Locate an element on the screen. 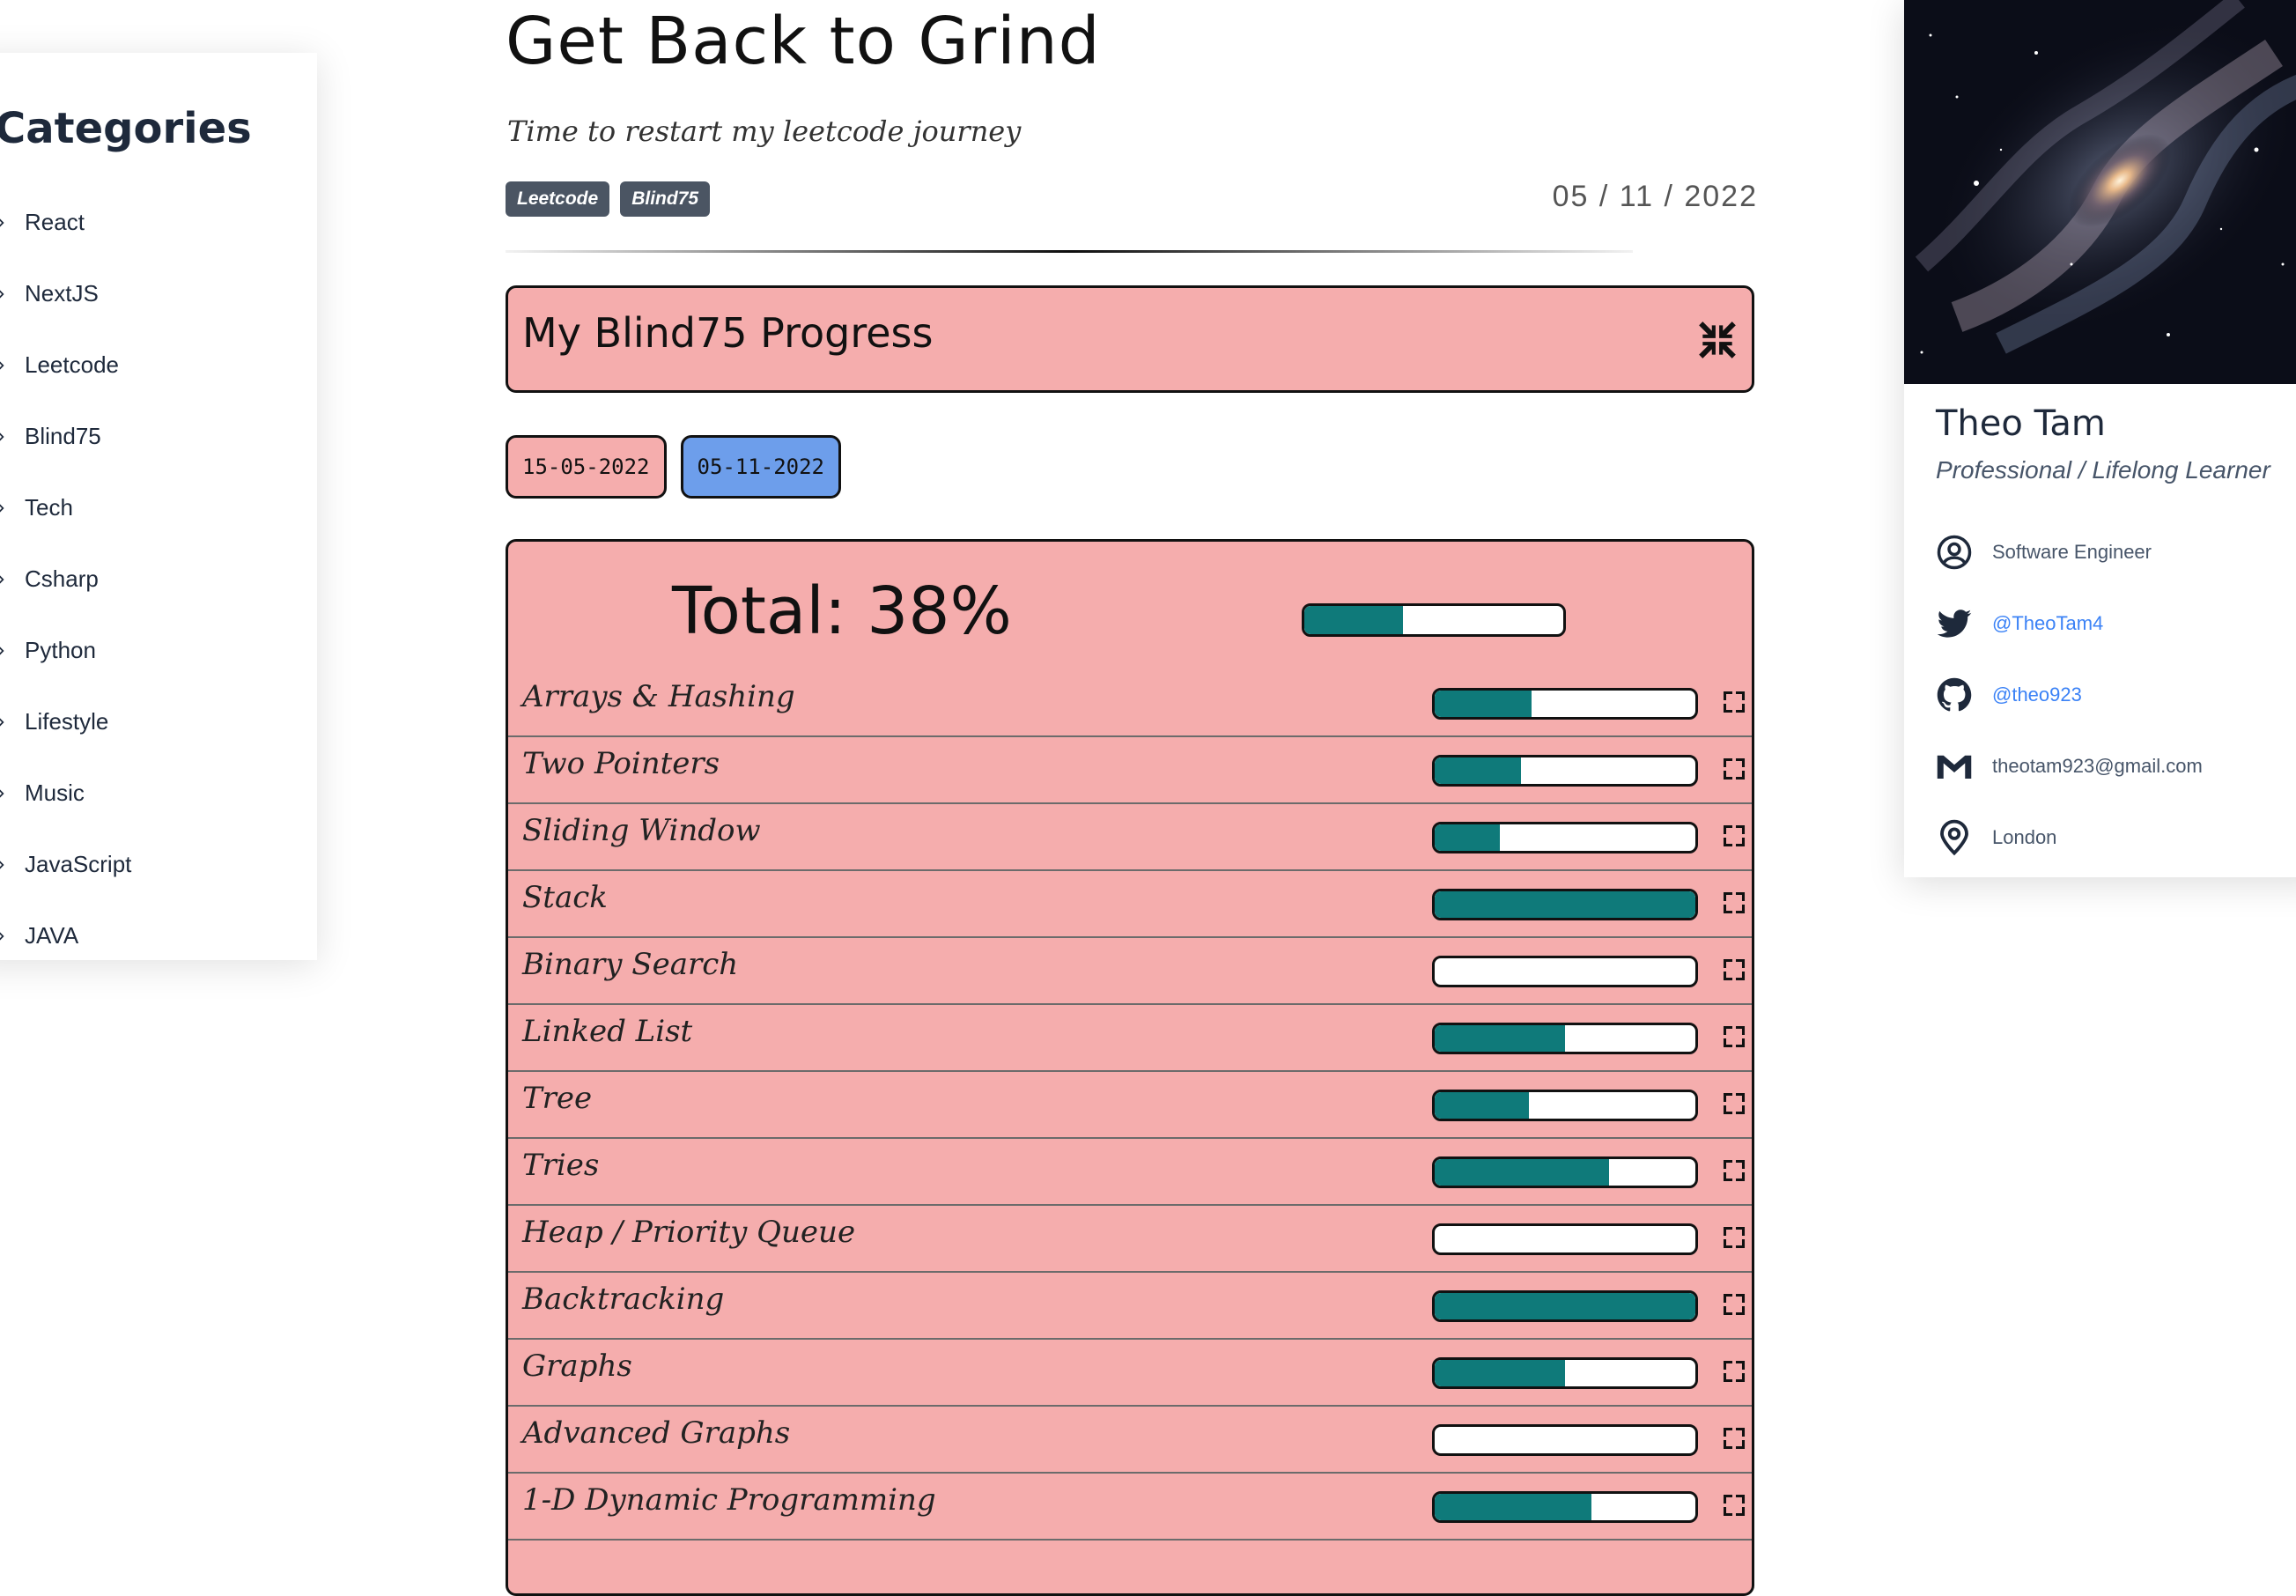 This screenshot has width=2296, height=1596. contact-text: theotam923@gmail.com is located at coordinates (2097, 765).